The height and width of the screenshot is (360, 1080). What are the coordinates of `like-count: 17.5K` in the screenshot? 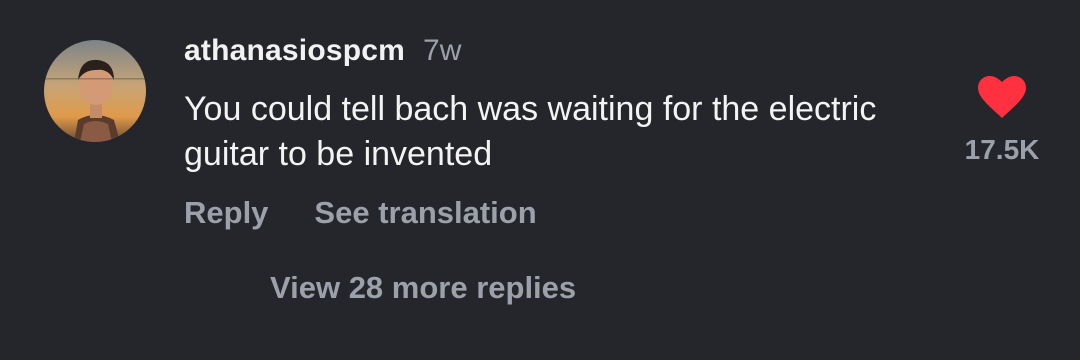 It's located at (1002, 149).